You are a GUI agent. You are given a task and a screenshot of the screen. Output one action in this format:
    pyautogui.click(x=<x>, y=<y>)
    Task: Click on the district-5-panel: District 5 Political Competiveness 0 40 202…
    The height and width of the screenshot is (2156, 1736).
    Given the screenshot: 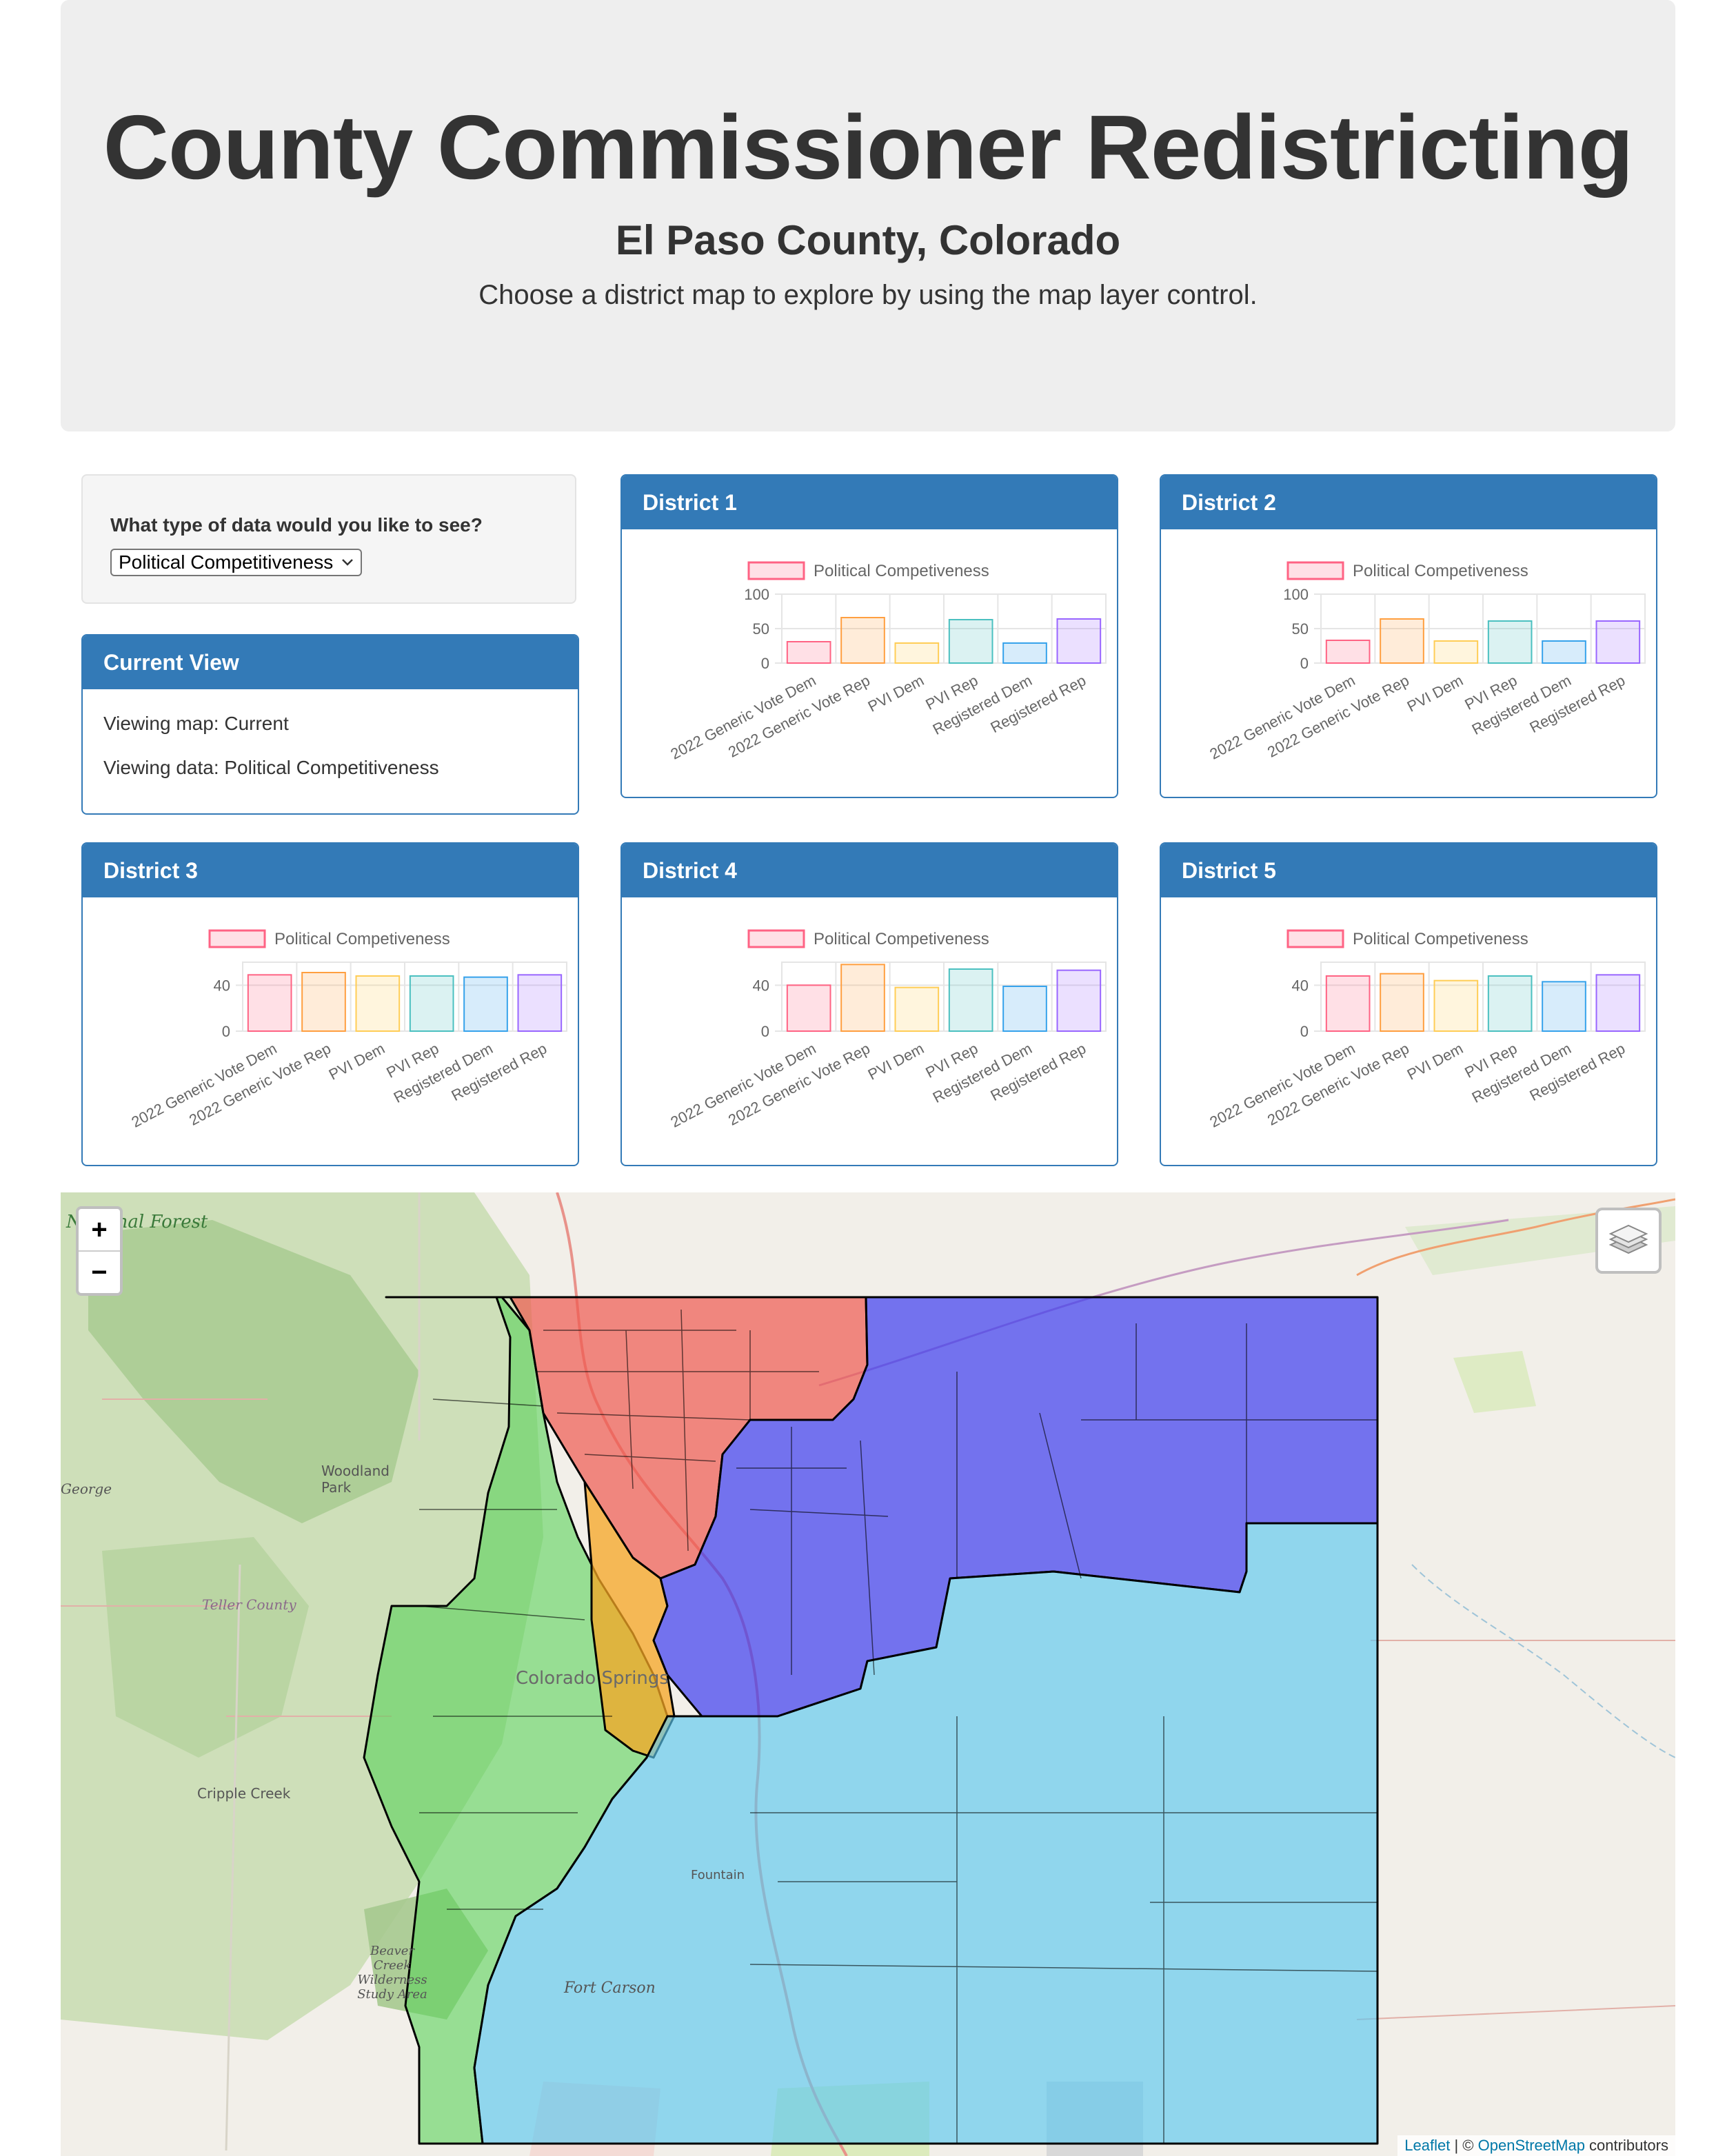 What is the action you would take?
    pyautogui.click(x=1408, y=1004)
    